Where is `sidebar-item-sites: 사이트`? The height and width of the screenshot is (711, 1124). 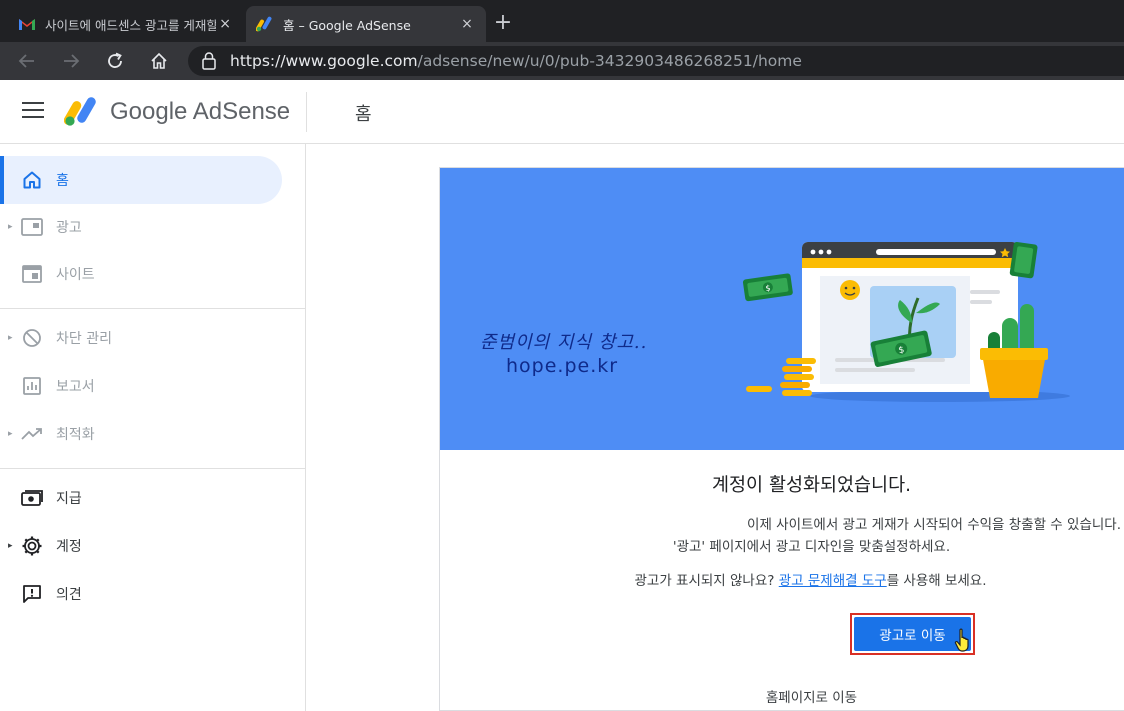 sidebar-item-sites: 사이트 is located at coordinates (141, 274).